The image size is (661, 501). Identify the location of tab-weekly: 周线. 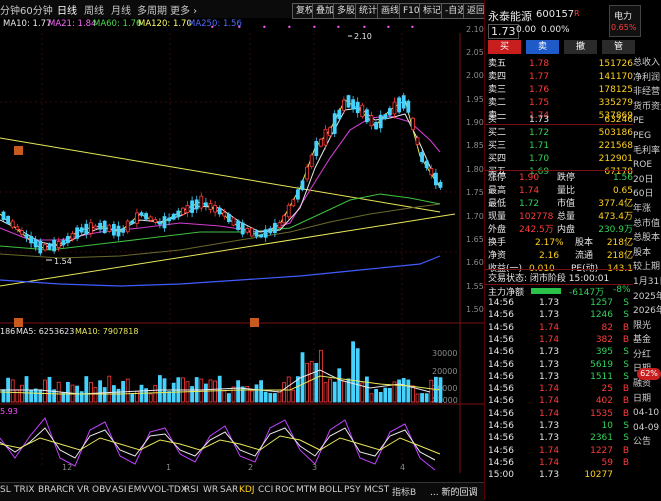
(94, 9).